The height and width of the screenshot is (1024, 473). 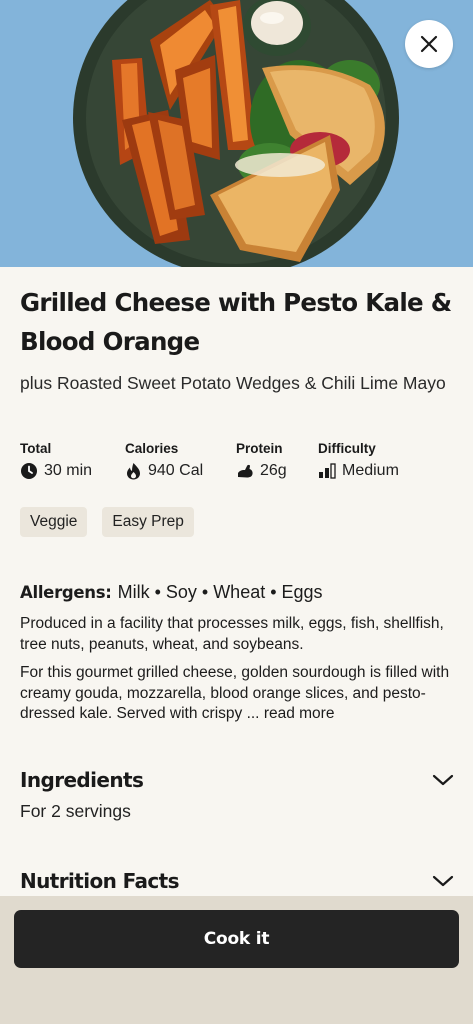 I want to click on stat-protein: Protein 26g, so click(x=261, y=460).